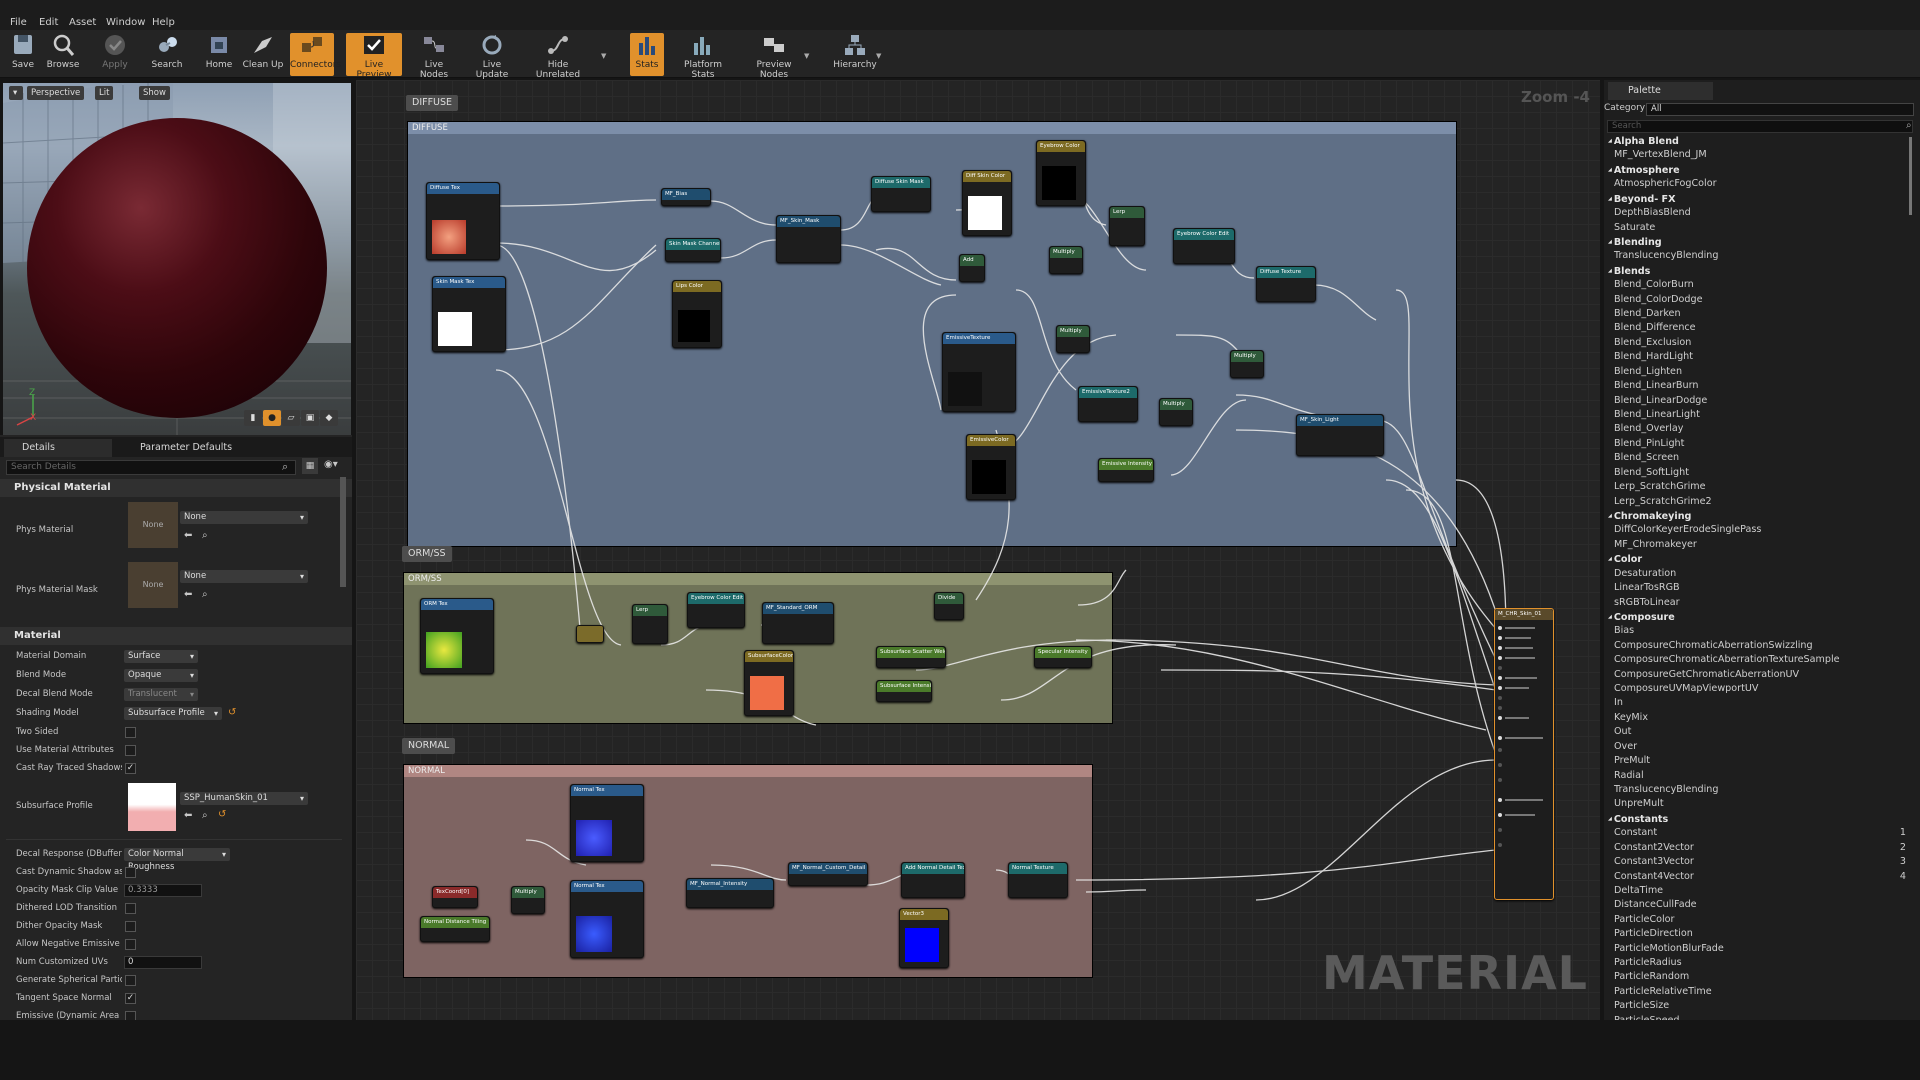  Describe the element at coordinates (125, 22) in the screenshot. I see `menu-window: Window` at that location.